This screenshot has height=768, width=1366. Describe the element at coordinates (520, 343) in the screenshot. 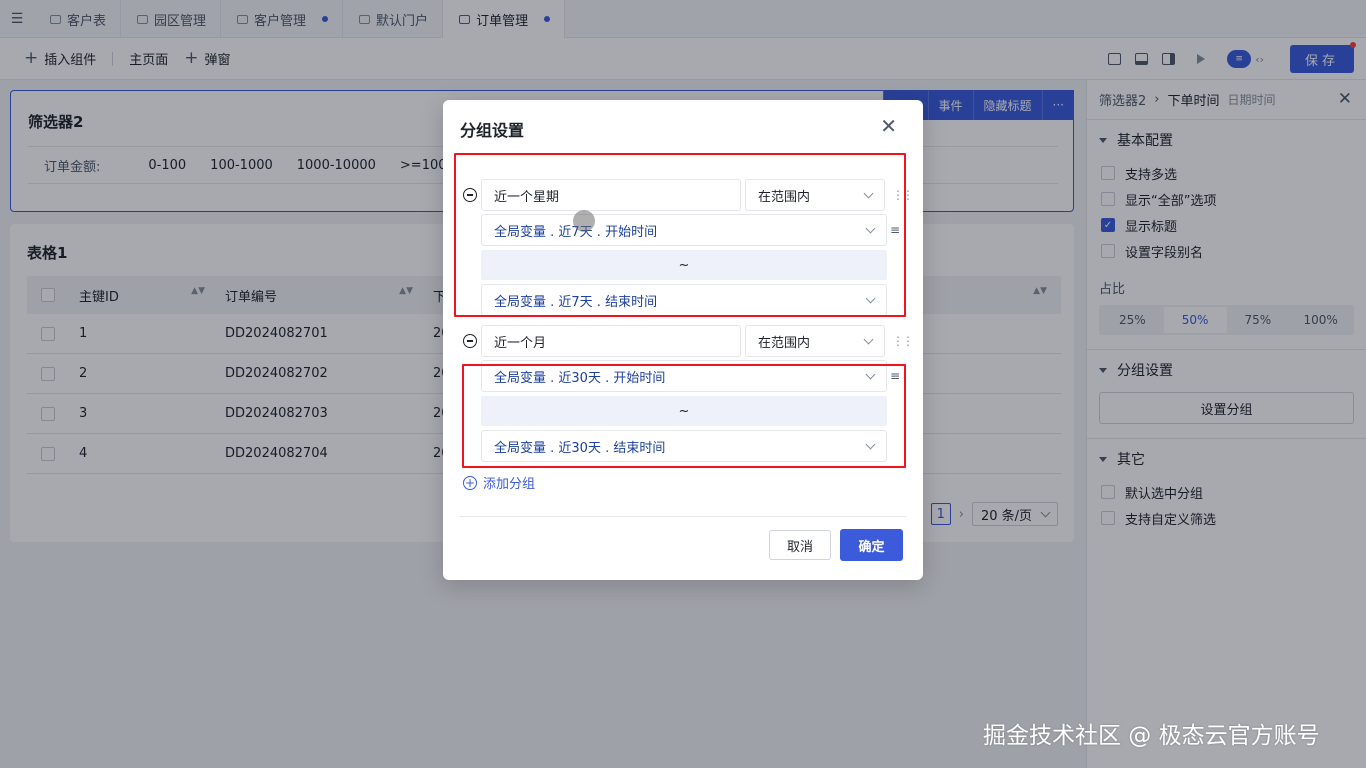

I see `group-name-value: 近一个月` at that location.